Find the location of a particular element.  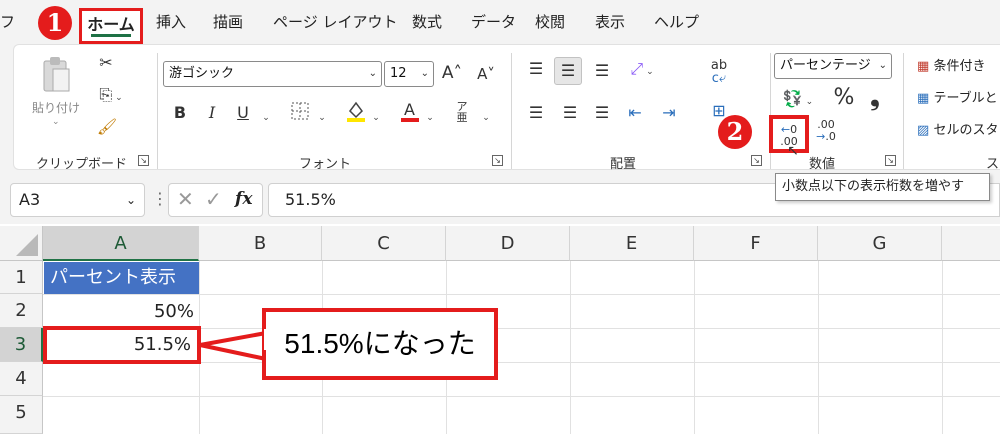

select-all-button is located at coordinates (21, 243).